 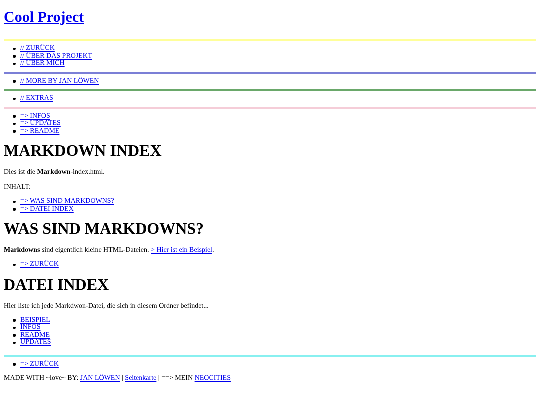 What do you see at coordinates (83, 152) in the screenshot?
I see `section-heading: MARKDOWN INDEX` at bounding box center [83, 152].